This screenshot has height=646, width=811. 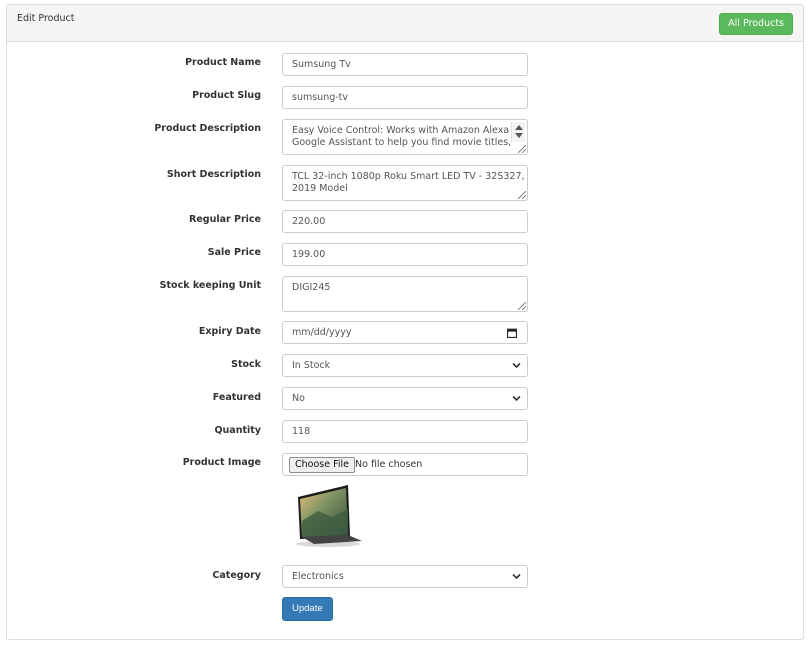 I want to click on product-image-preview, so click(x=329, y=516).